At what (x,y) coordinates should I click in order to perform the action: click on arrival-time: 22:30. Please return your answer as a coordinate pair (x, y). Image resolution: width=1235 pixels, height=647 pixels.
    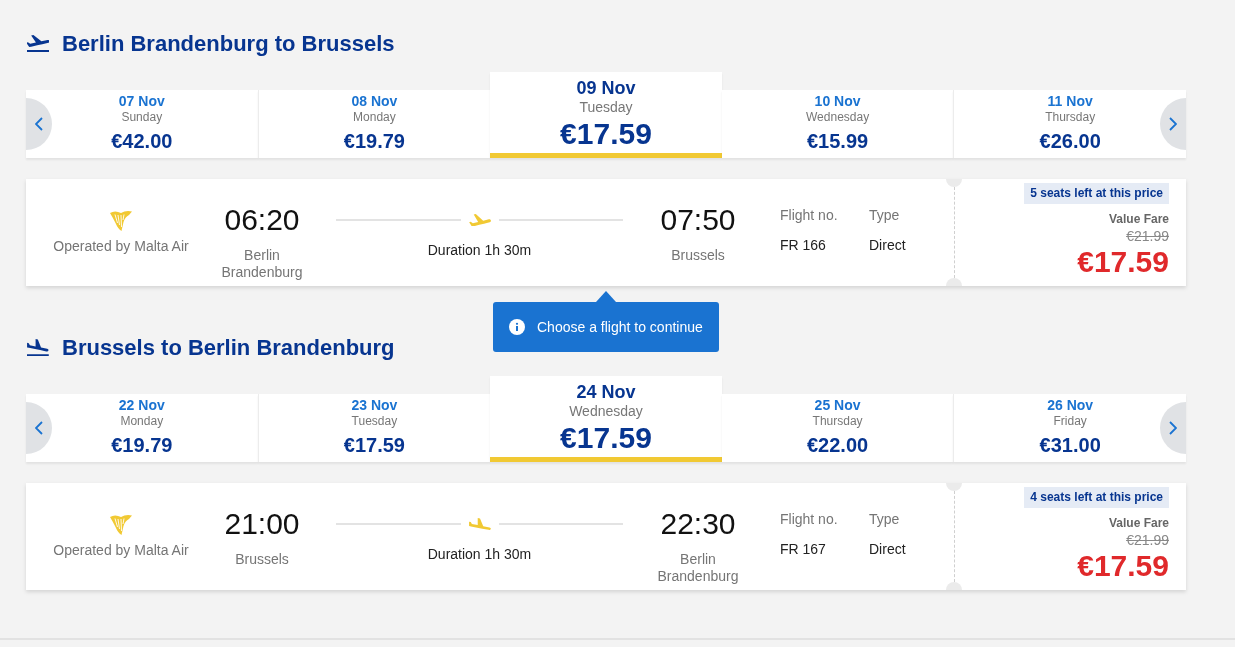
    Looking at the image, I should click on (698, 524).